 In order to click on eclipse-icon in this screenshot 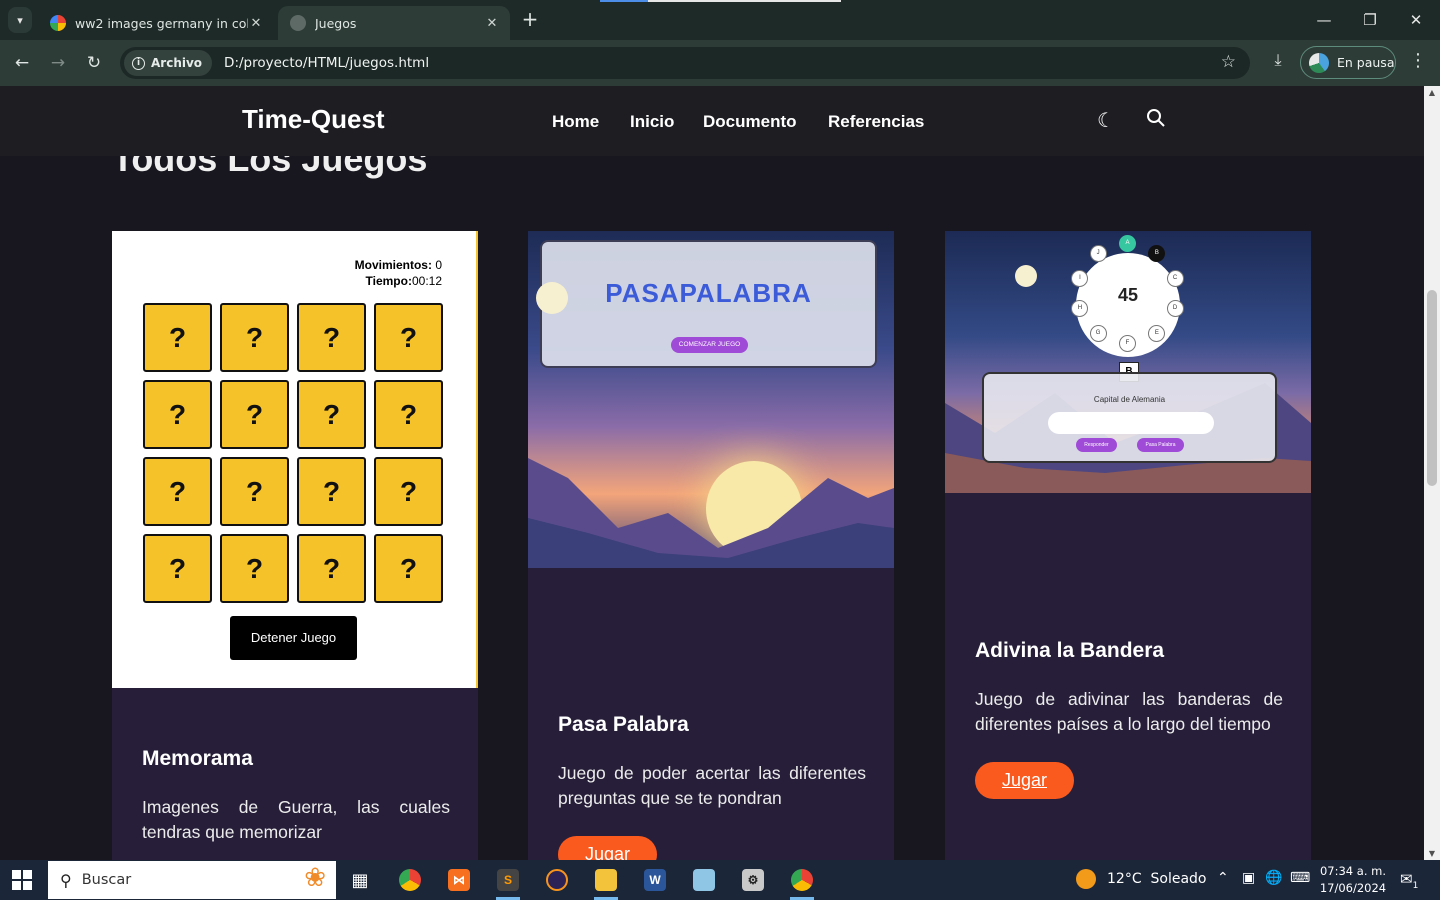, I will do `click(557, 880)`.